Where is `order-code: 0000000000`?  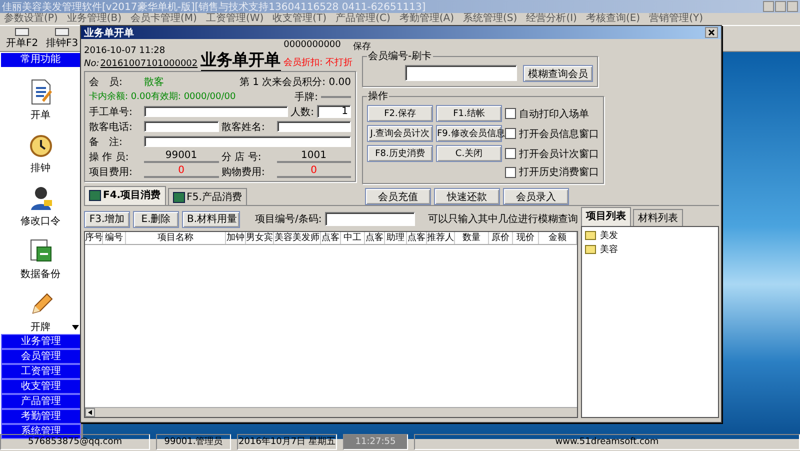
order-code: 0000000000 is located at coordinates (312, 46).